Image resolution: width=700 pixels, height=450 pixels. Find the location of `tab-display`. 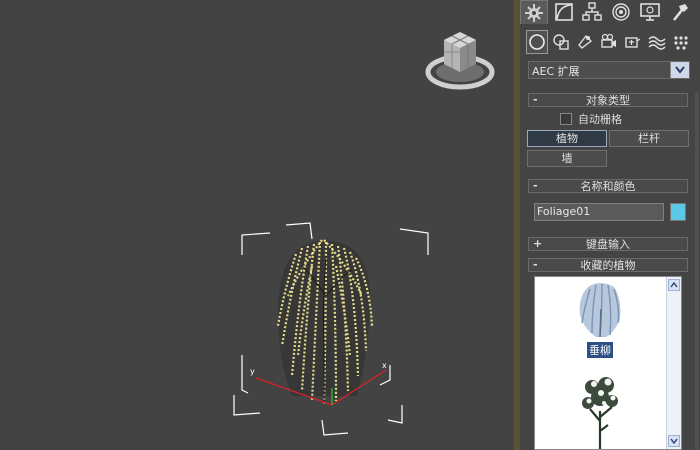

tab-display is located at coordinates (650, 12).